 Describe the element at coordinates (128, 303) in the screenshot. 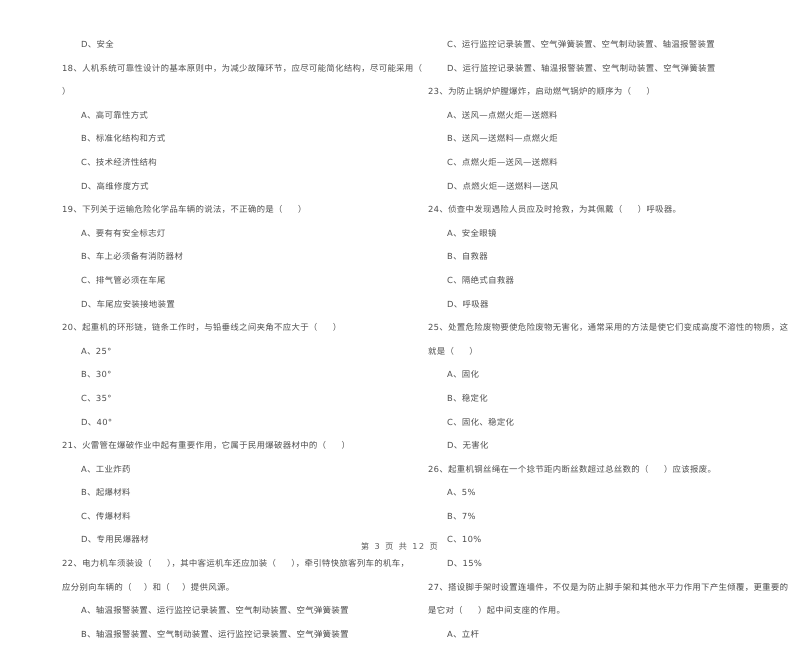

I see `answer-option: D、车尾应安装接地装置` at that location.